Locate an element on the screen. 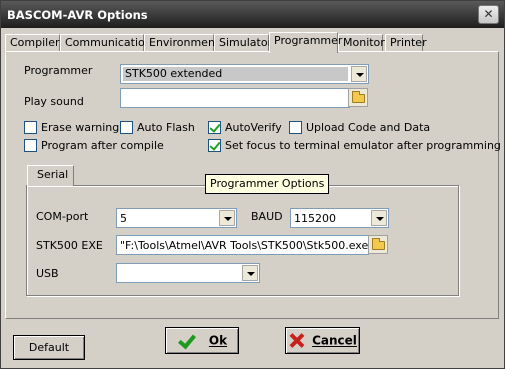 The height and width of the screenshot is (369, 505). baud-label: BAUD is located at coordinates (267, 216).